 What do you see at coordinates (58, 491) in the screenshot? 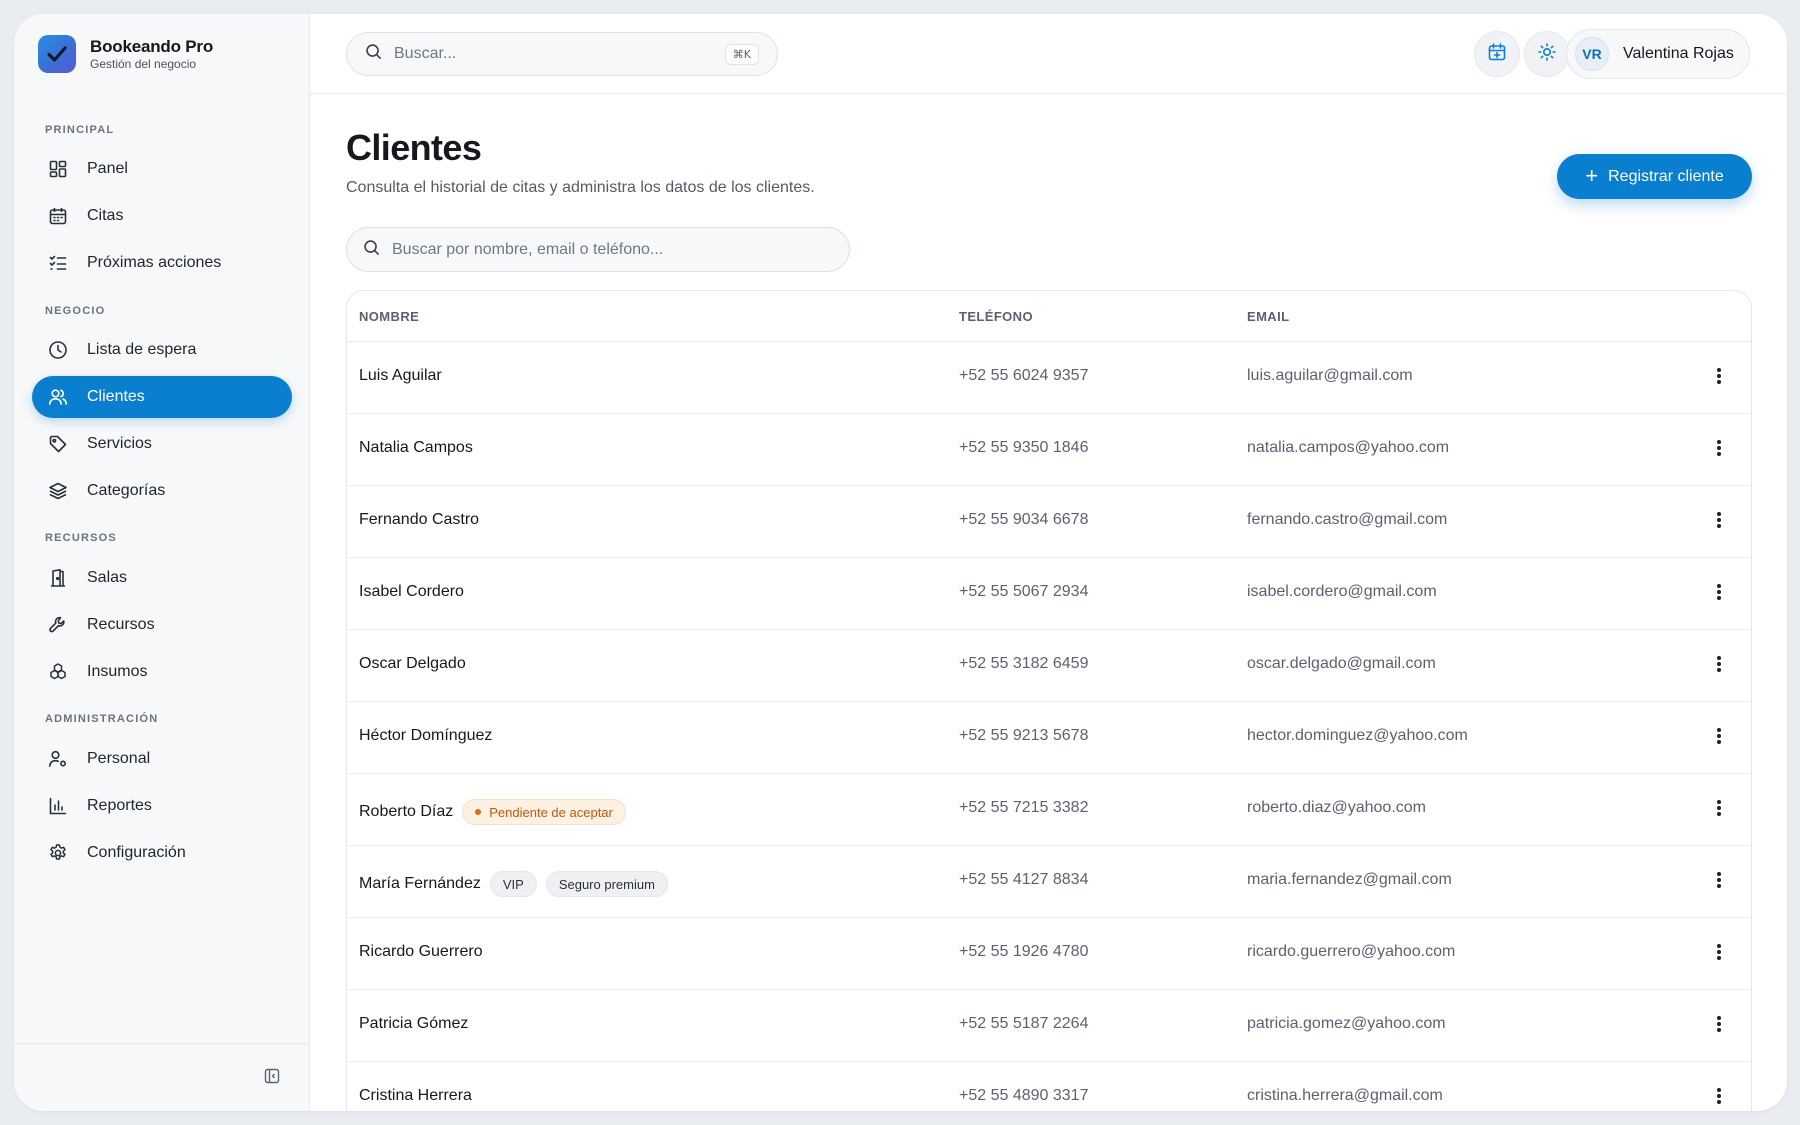
I see `layers-icon` at bounding box center [58, 491].